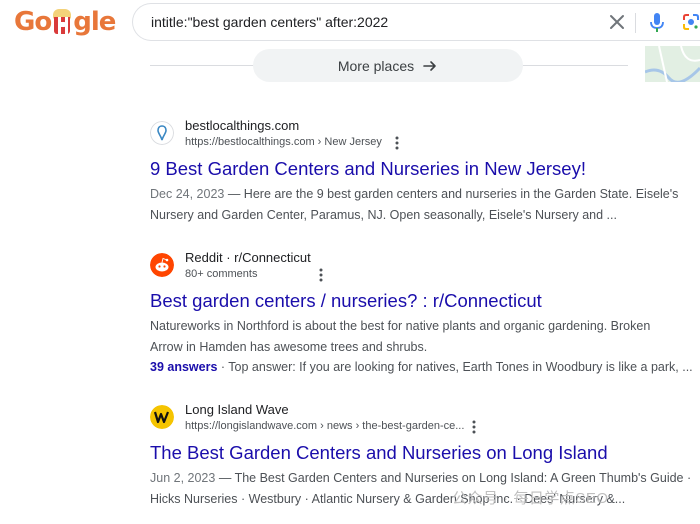  What do you see at coordinates (237, 409) in the screenshot?
I see `result-site-name: Long Island Wave` at bounding box center [237, 409].